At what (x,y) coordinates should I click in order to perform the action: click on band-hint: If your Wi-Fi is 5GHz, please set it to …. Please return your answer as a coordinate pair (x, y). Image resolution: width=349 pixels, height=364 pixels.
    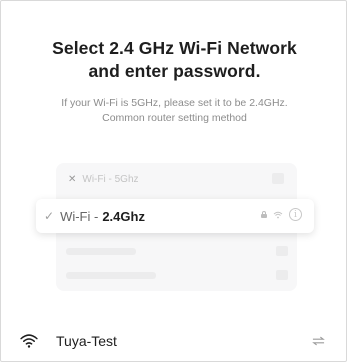
    Looking at the image, I should click on (174, 111).